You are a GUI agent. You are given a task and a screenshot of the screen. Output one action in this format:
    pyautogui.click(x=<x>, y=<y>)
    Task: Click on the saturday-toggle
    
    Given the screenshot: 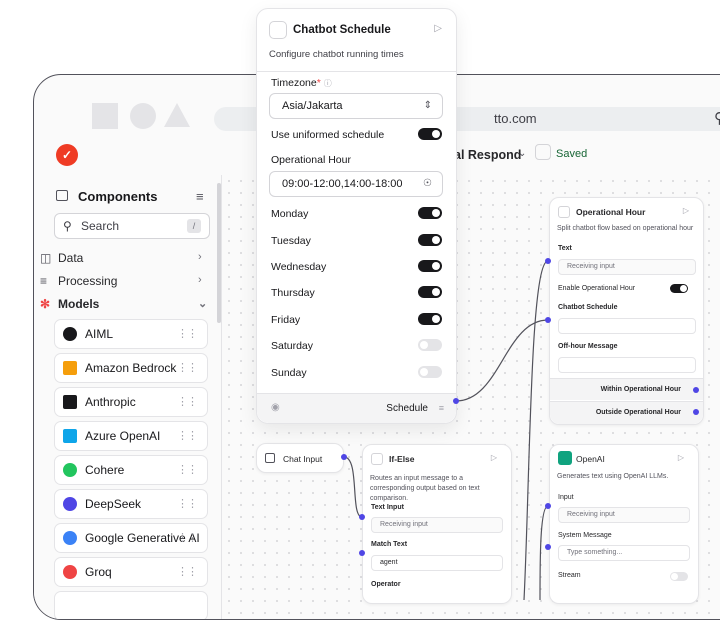 What is the action you would take?
    pyautogui.click(x=430, y=345)
    